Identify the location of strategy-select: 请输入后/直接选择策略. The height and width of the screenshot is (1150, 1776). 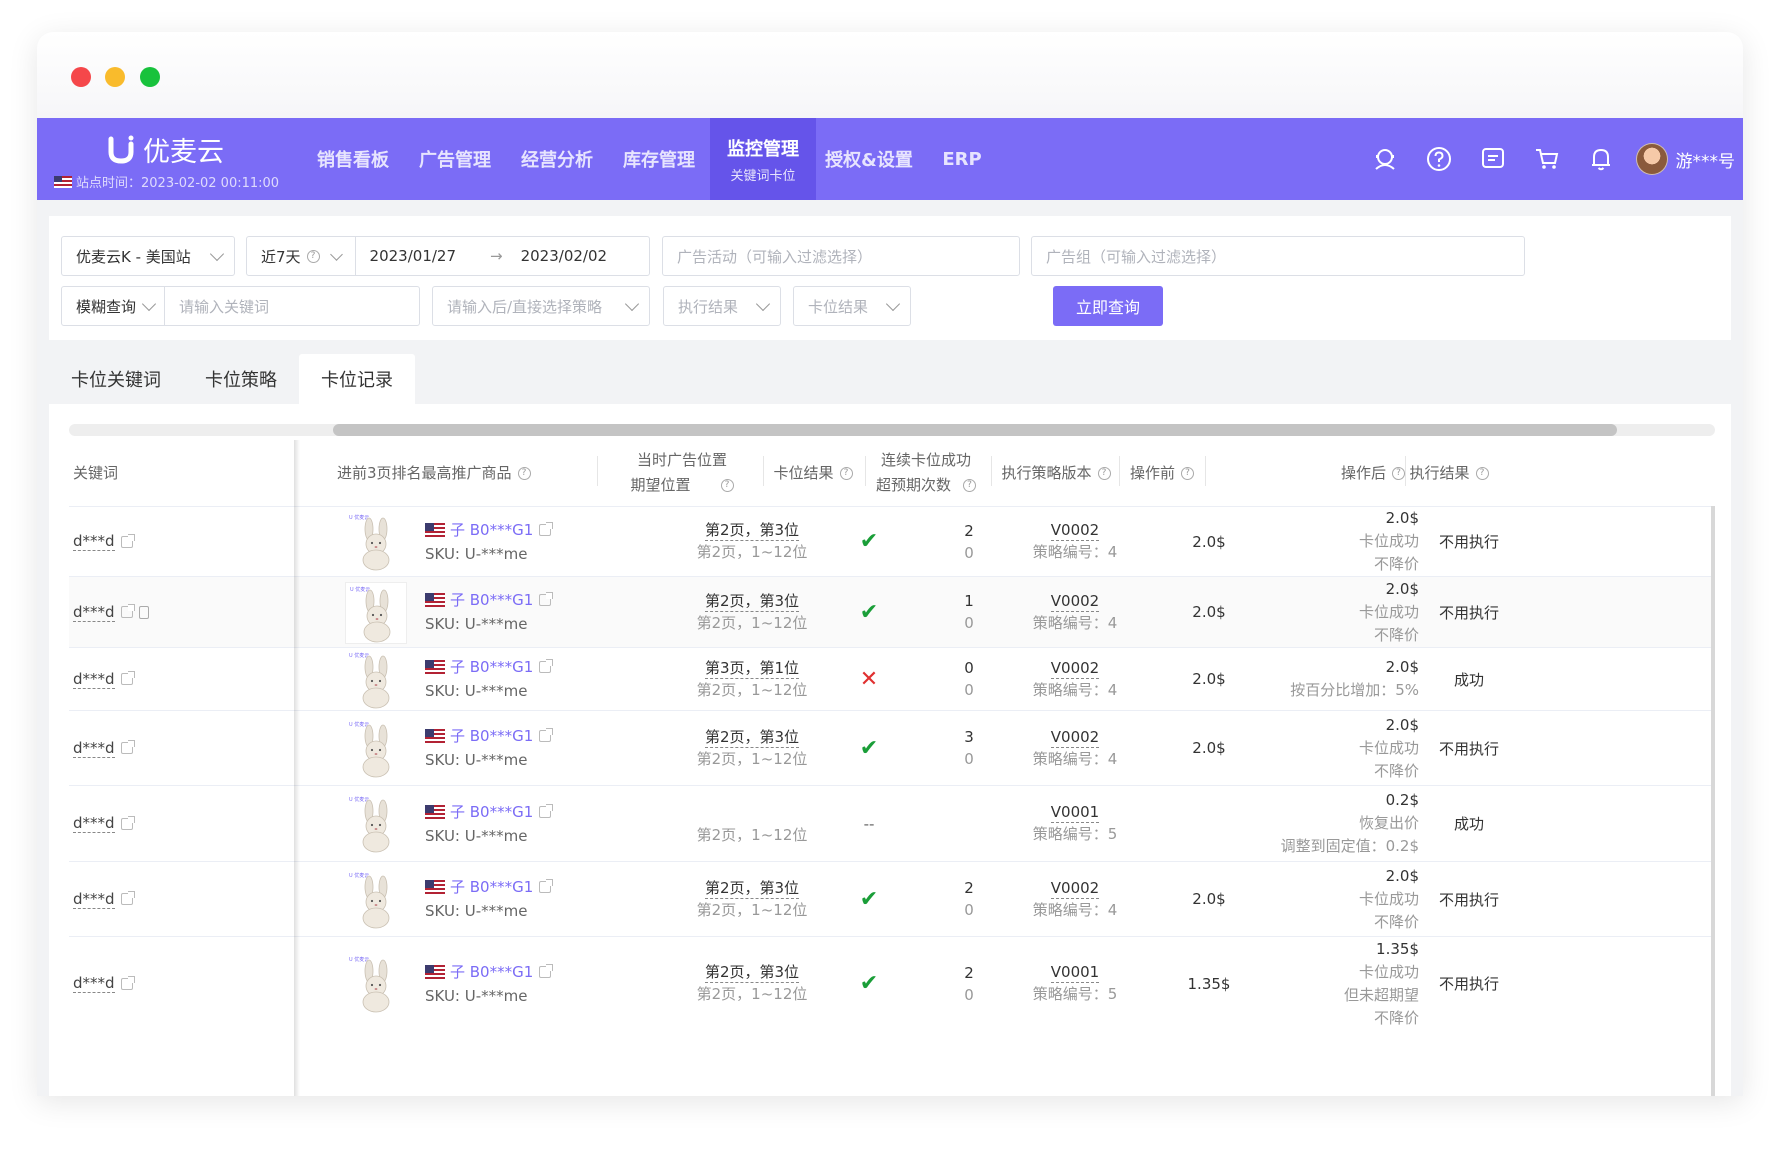
(541, 306).